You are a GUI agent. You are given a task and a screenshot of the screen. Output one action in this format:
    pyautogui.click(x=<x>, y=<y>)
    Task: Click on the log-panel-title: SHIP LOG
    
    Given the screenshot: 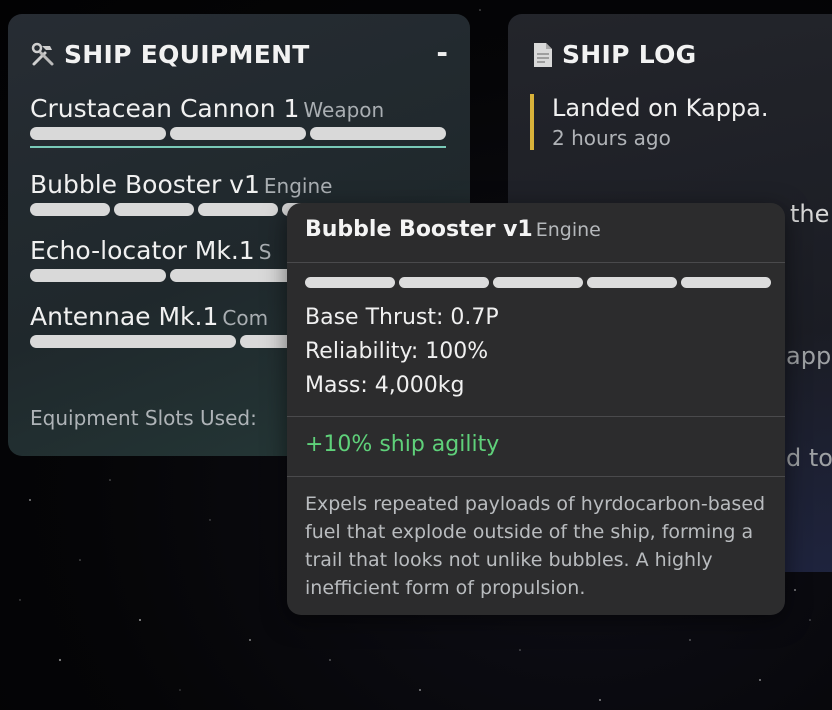 What is the action you would take?
    pyautogui.click(x=614, y=54)
    